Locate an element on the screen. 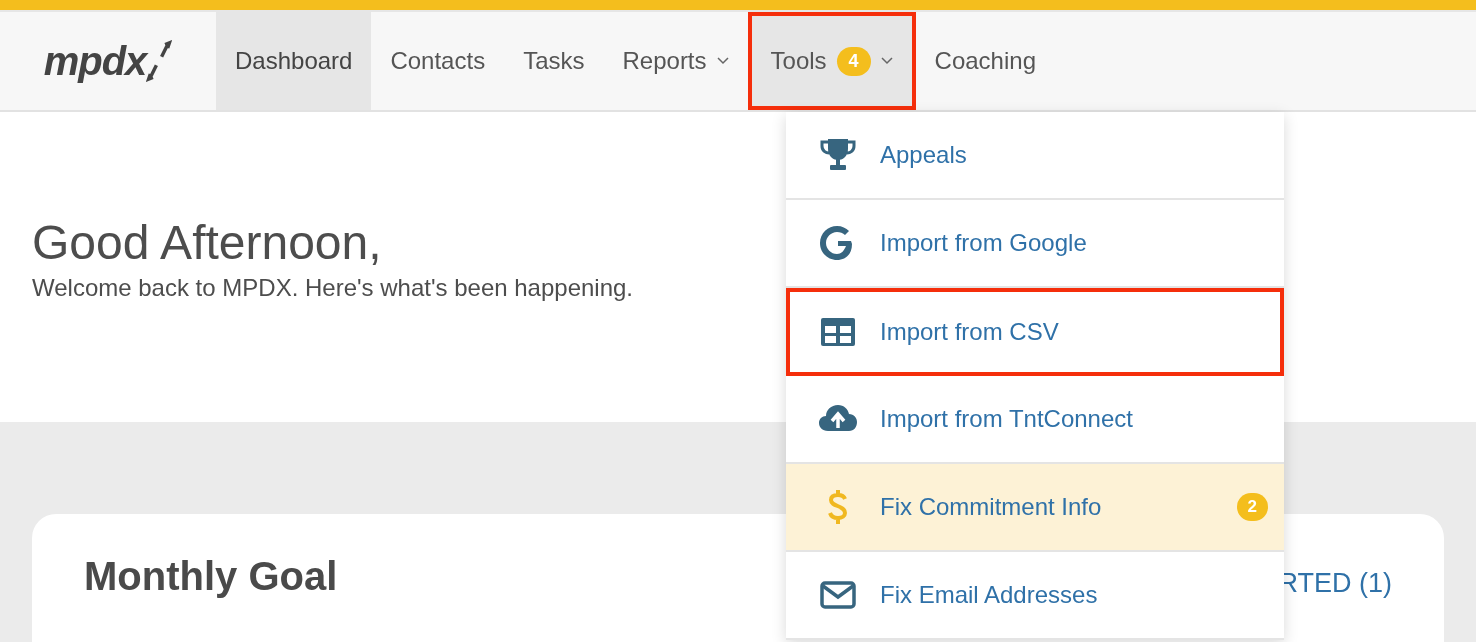 The image size is (1476, 642). nav-link: Dashboard is located at coordinates (294, 61).